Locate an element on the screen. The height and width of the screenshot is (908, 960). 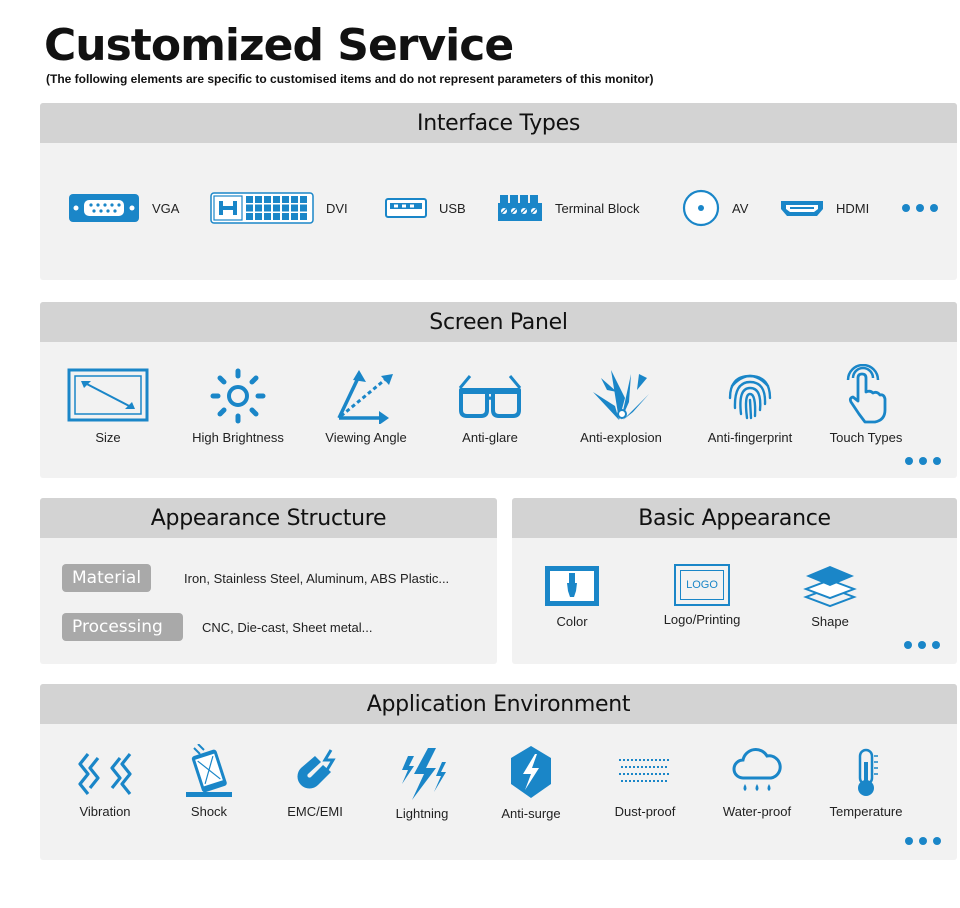
environment-label-lightning: Lightning is located at coordinates (422, 813).